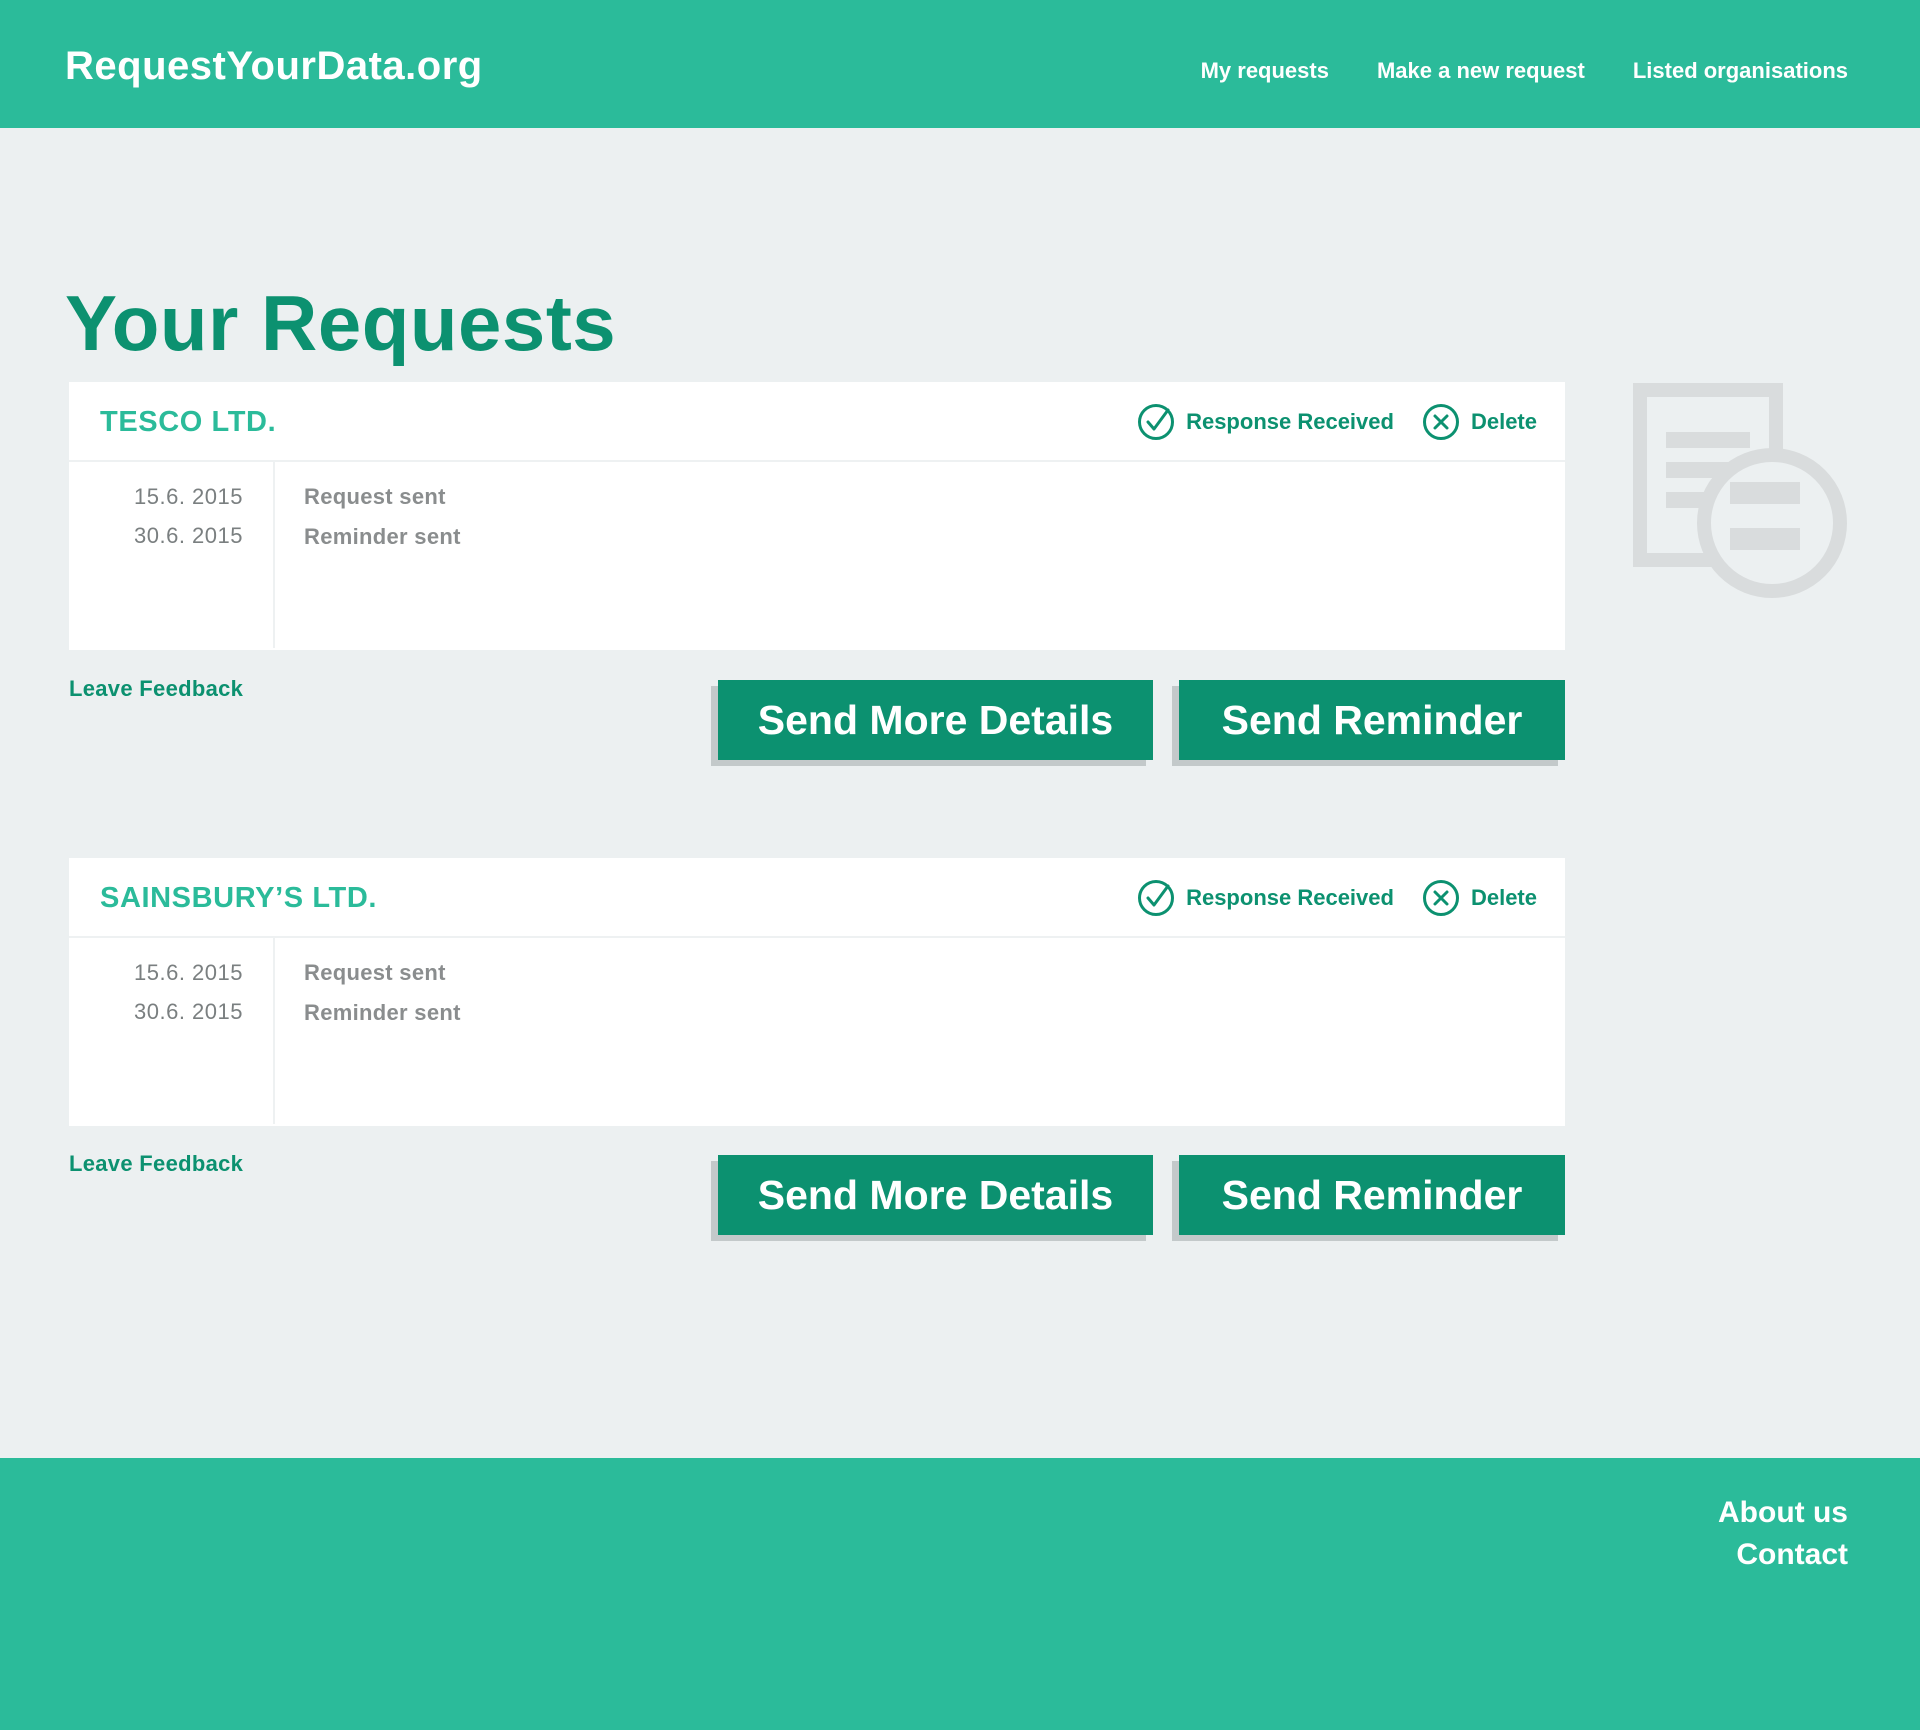  Describe the element at coordinates (817, 422) in the screenshot. I see `request-card-header: TESCO LTD. Response Received Delete` at that location.